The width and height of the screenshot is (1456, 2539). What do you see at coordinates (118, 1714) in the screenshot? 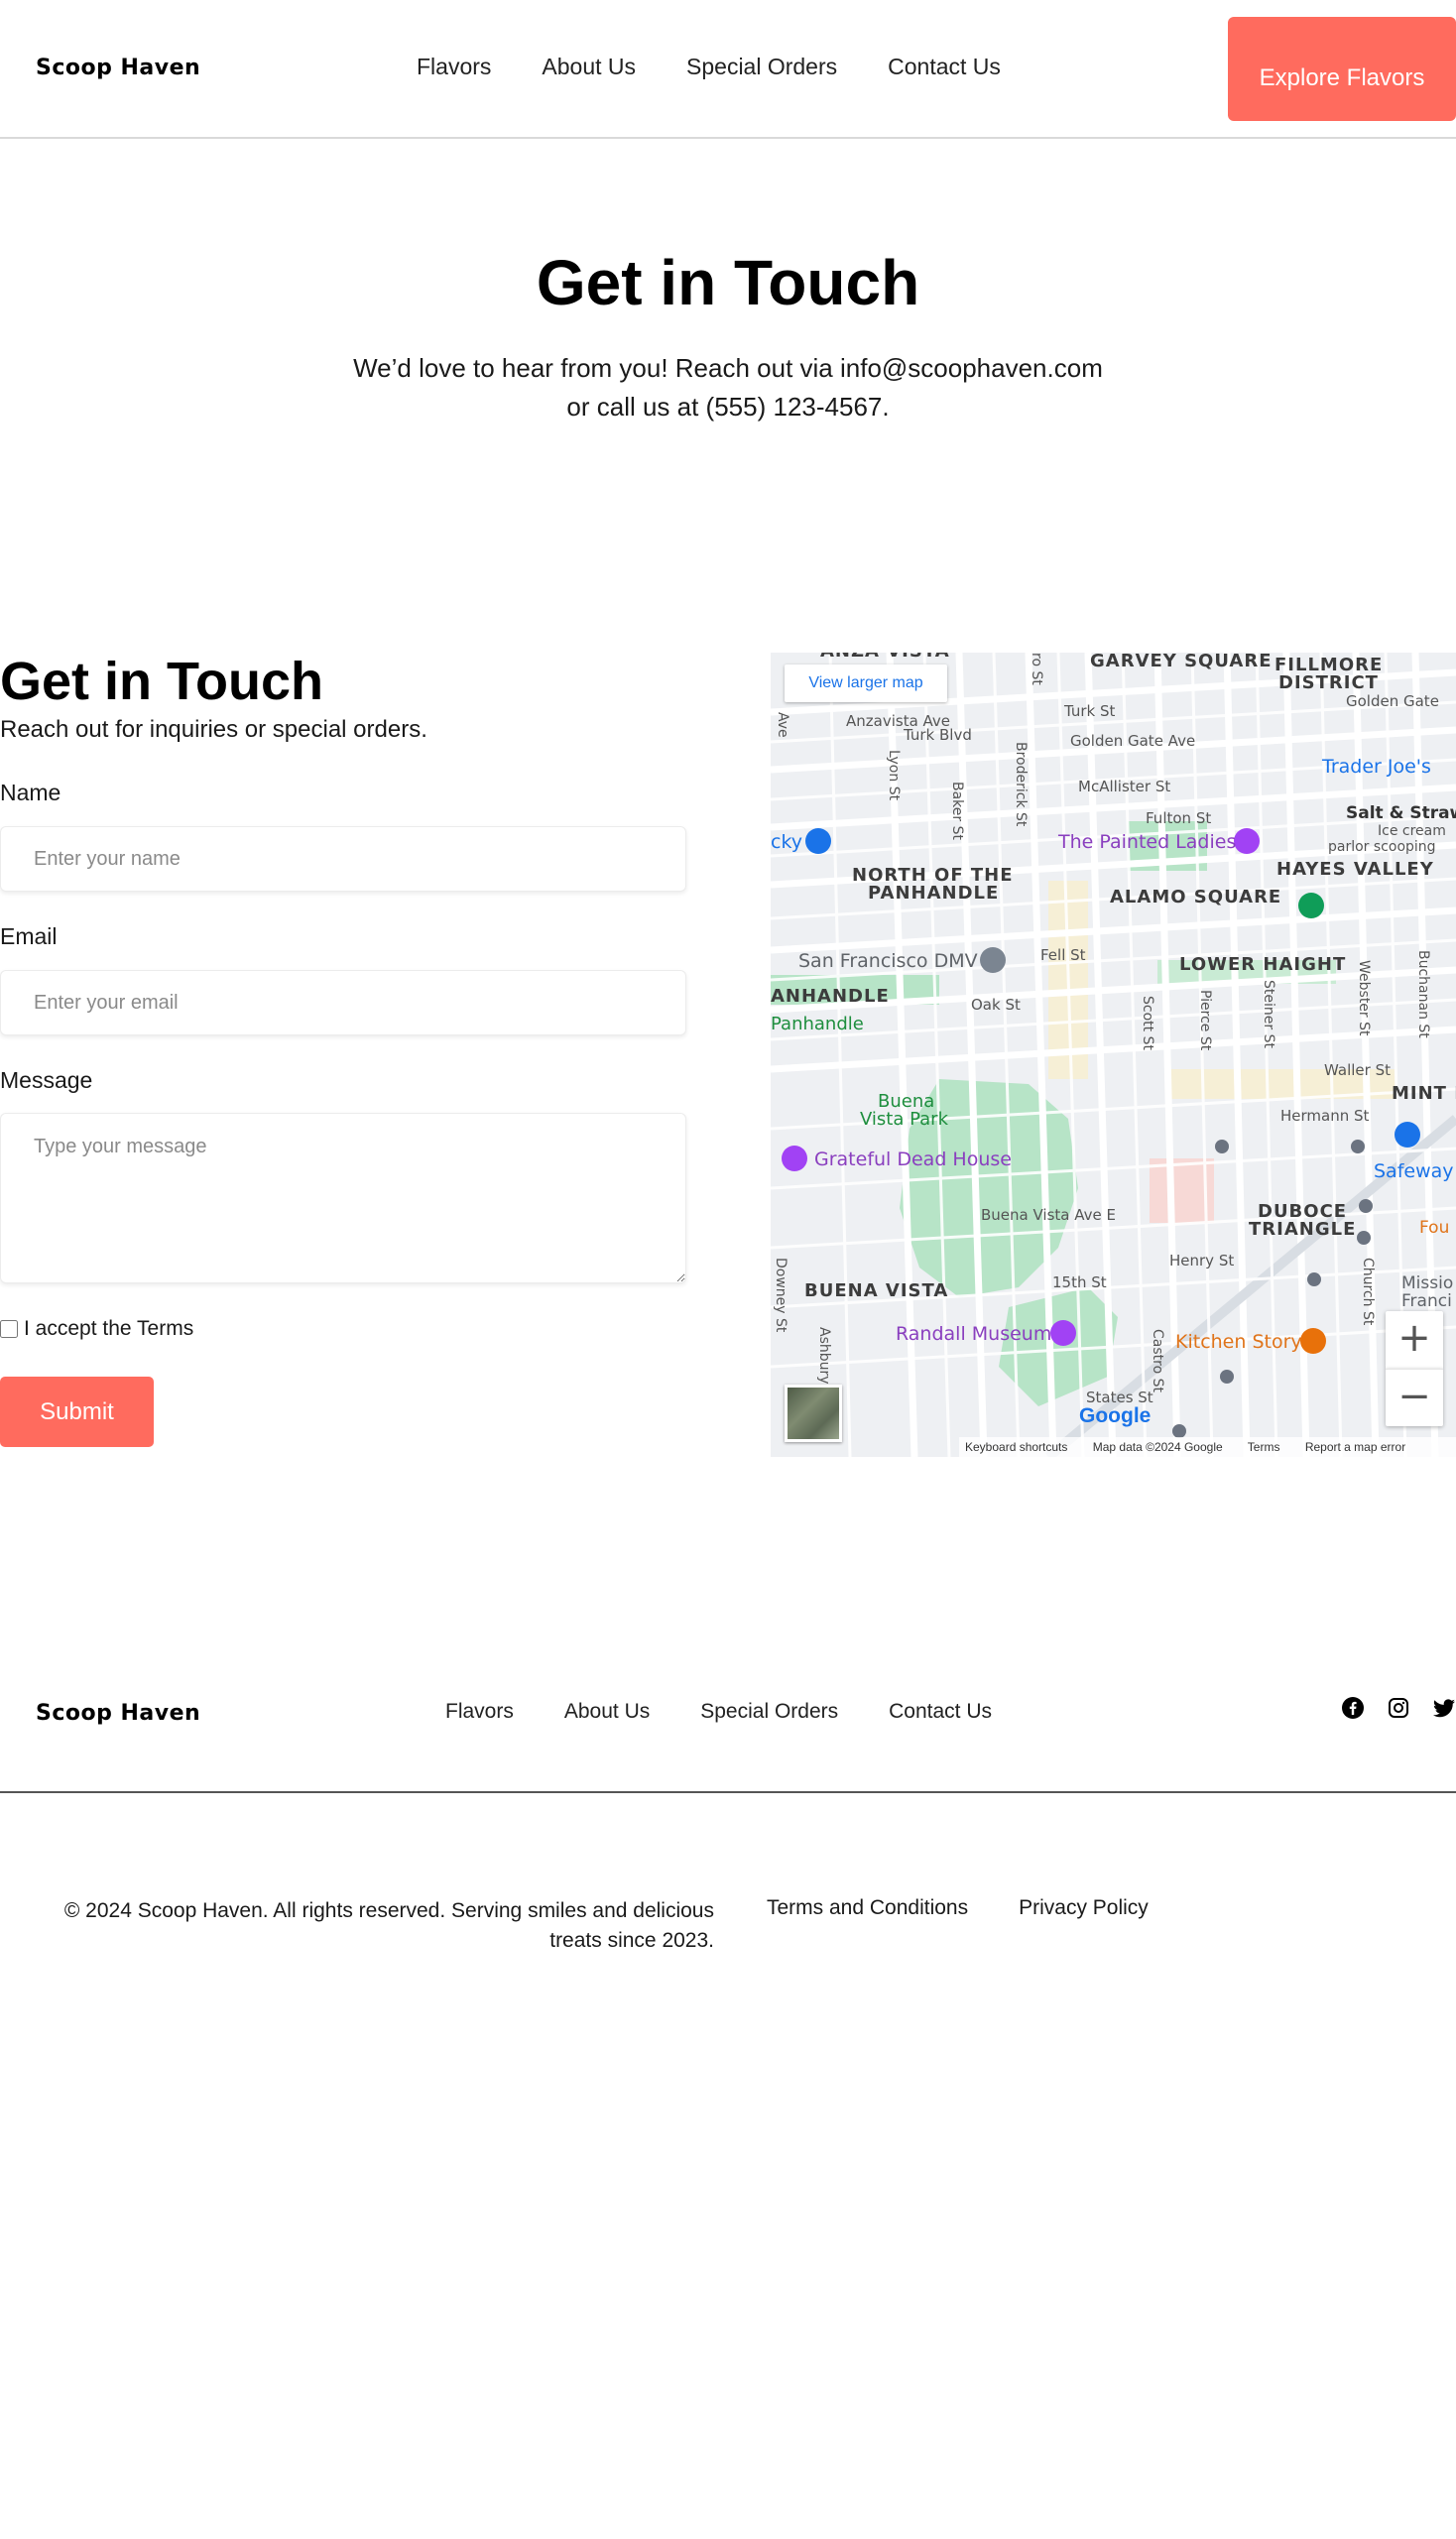
I see `footer-logo: Scoop Haven` at bounding box center [118, 1714].